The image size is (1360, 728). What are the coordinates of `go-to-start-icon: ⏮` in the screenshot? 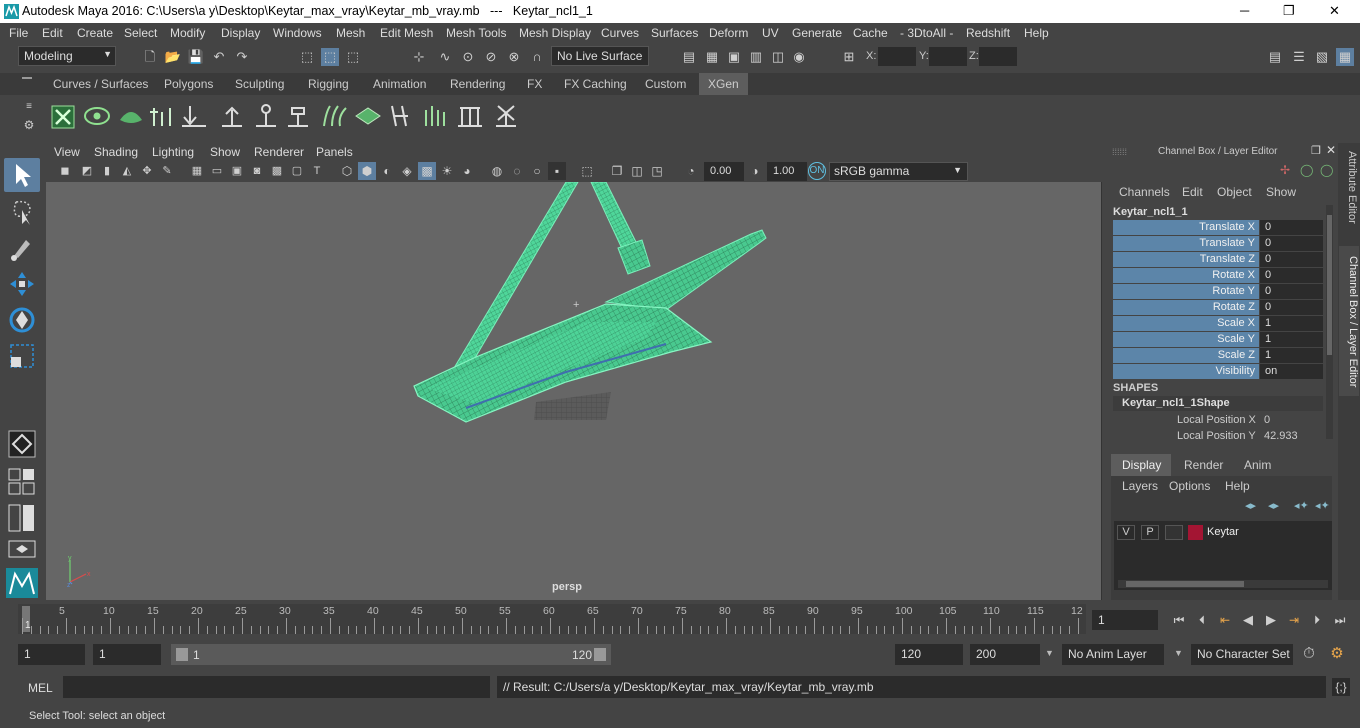 It's located at (1179, 620).